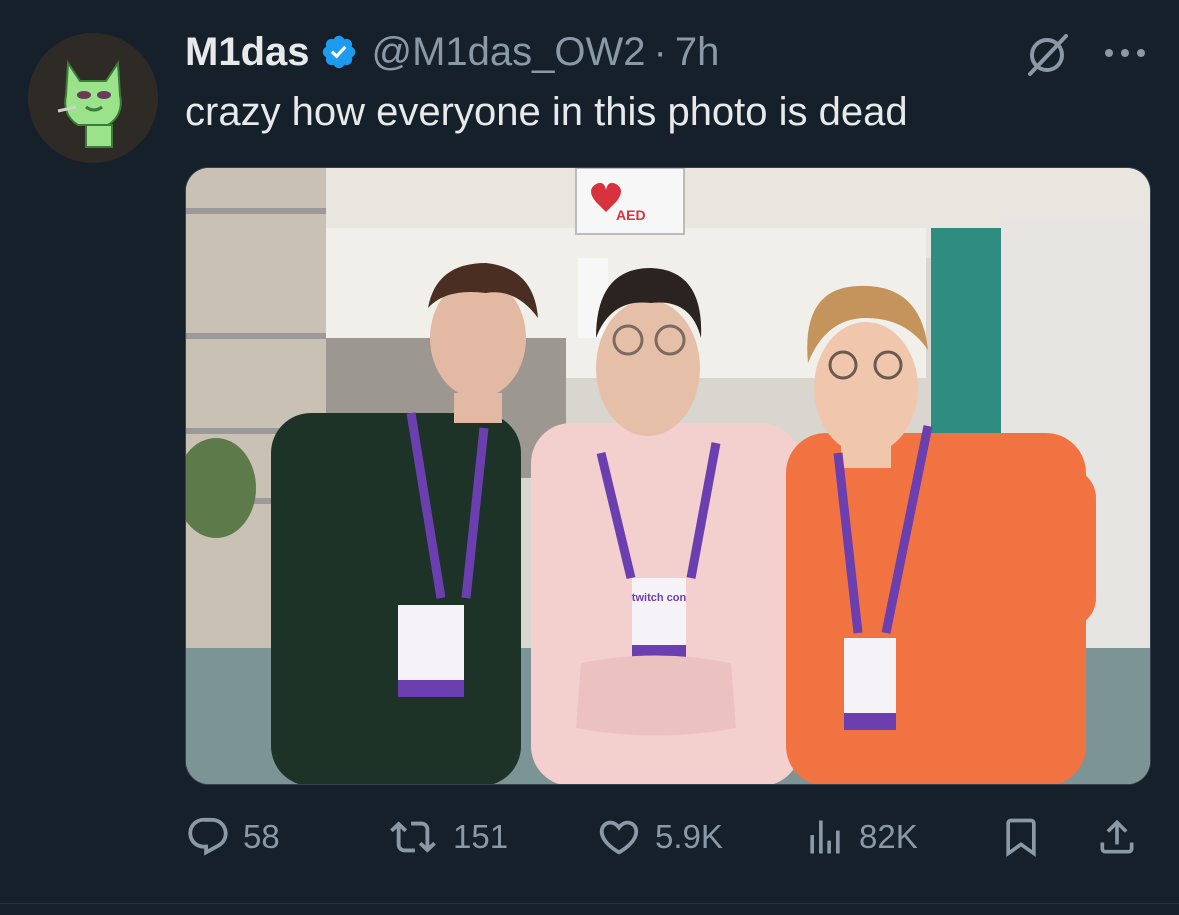 The height and width of the screenshot is (915, 1179). What do you see at coordinates (589, 903) in the screenshot?
I see `divider` at bounding box center [589, 903].